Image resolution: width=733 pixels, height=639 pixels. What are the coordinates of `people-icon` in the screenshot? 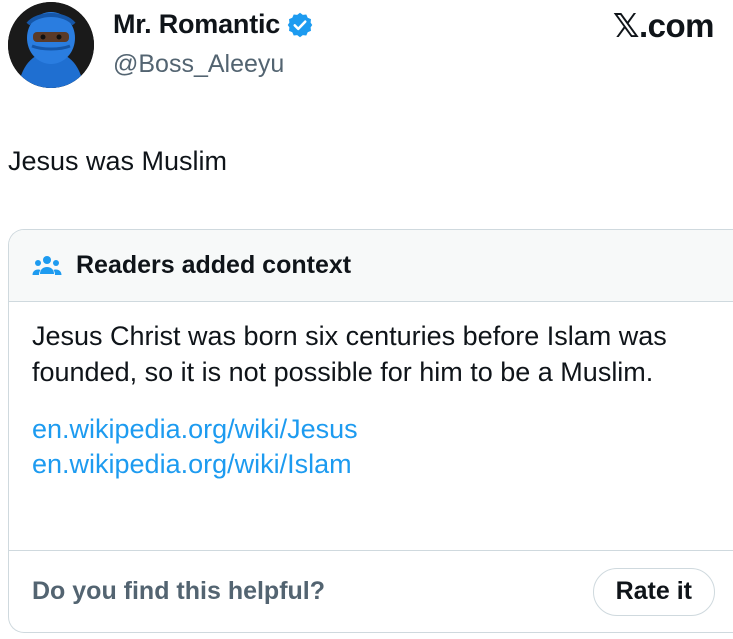 It's located at (47, 266).